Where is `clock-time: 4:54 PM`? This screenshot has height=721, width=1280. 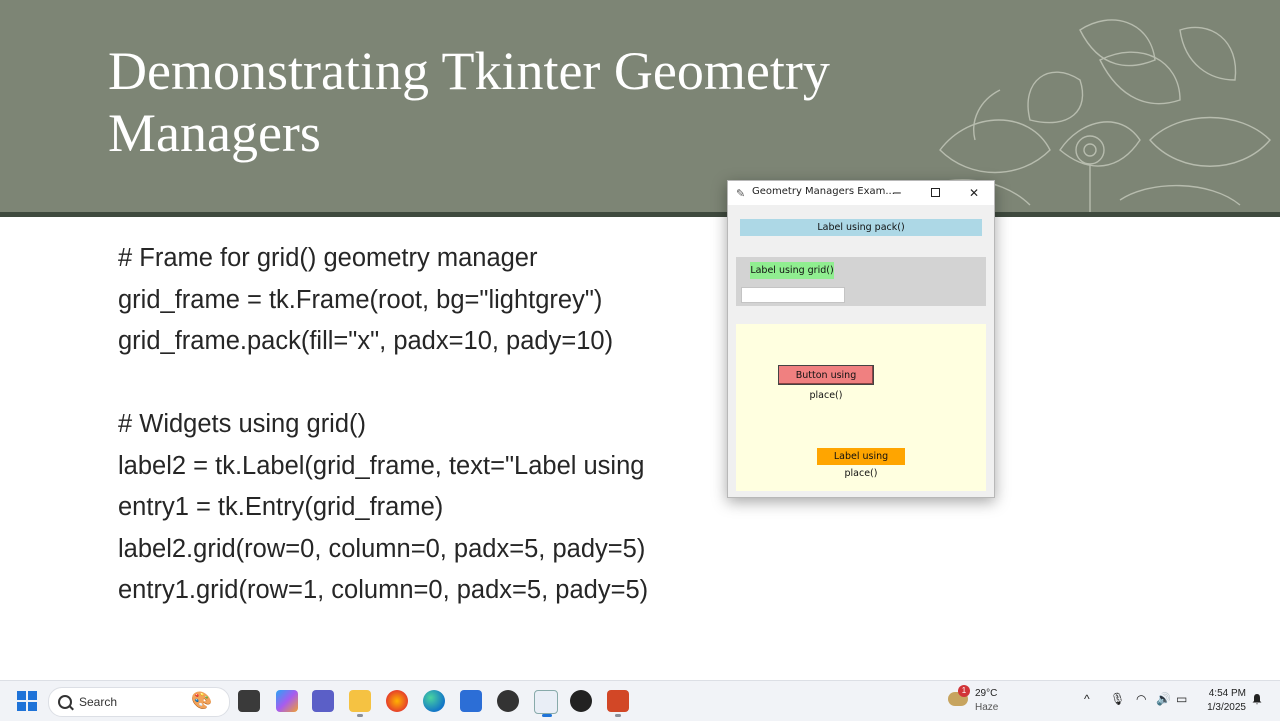 clock-time: 4:54 PM is located at coordinates (1227, 693).